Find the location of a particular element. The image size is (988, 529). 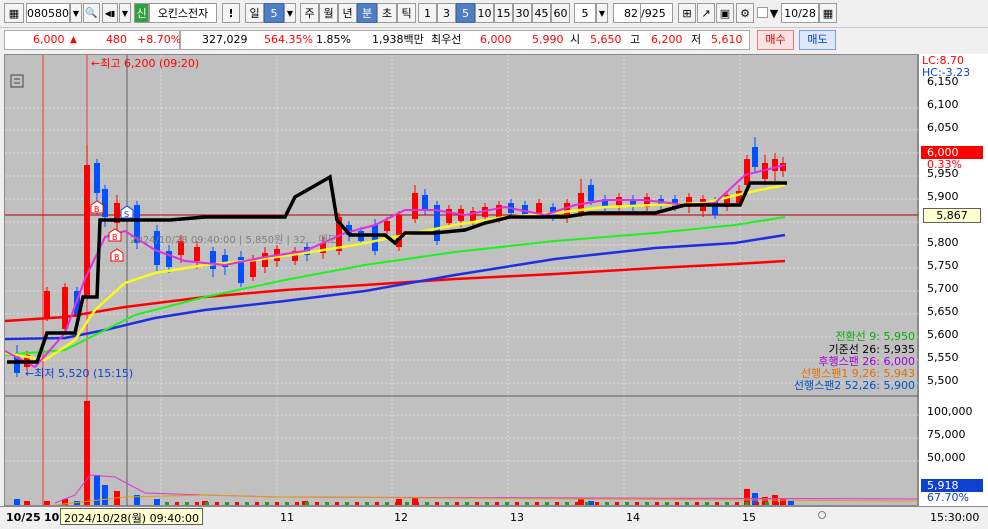

settings-icon: ⚙ is located at coordinates (745, 13).